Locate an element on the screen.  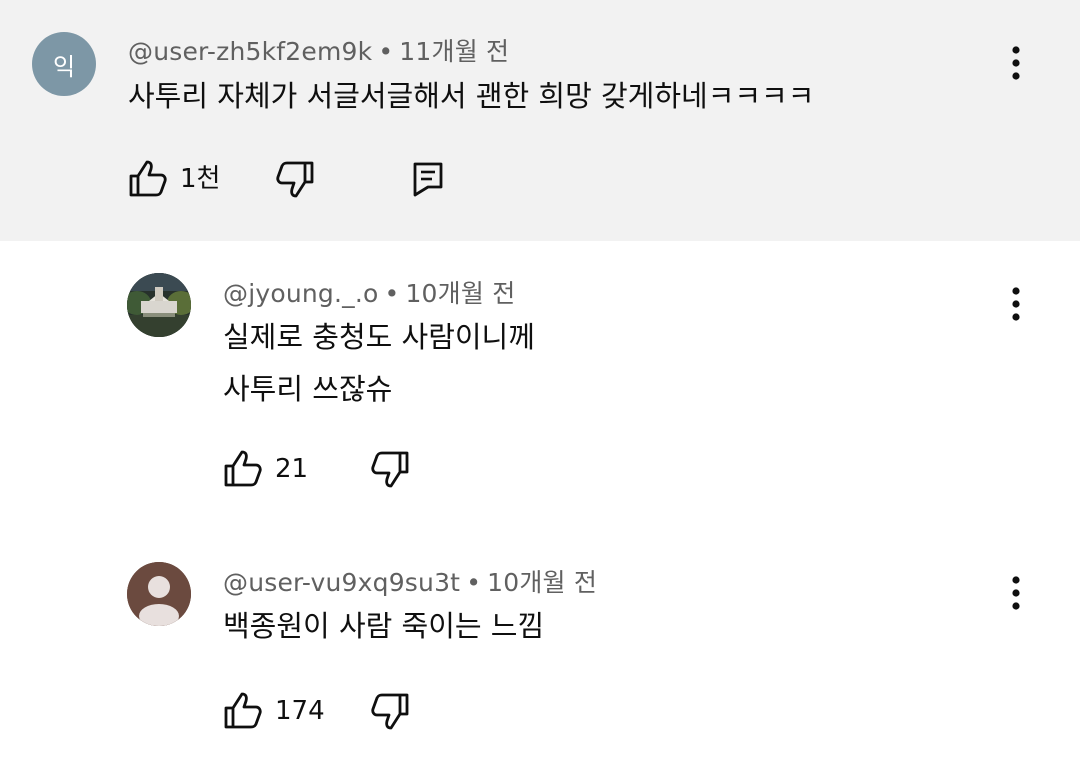
default-user-icon is located at coordinates (159, 594).